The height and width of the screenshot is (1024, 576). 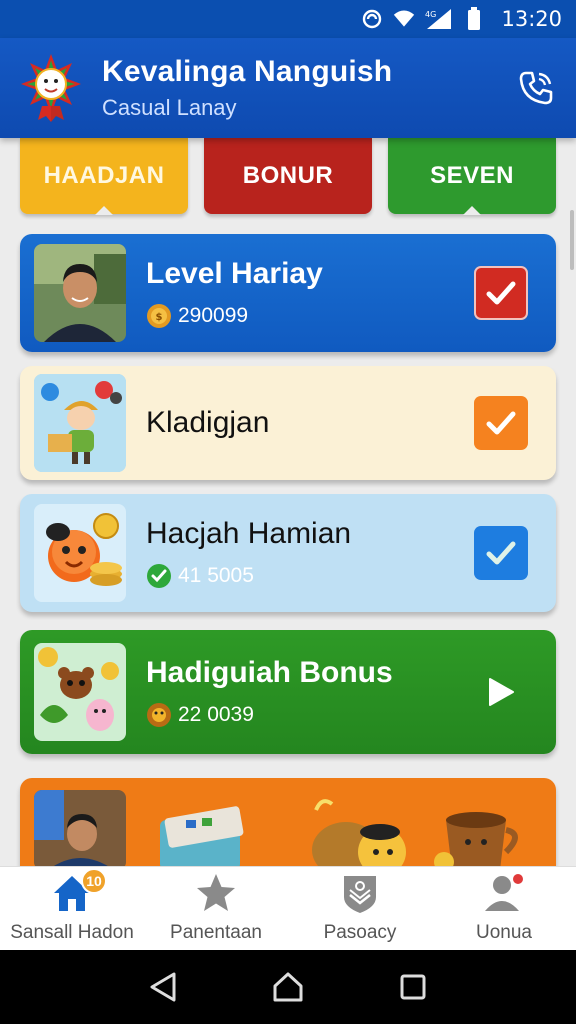 I want to click on nav-item-uonua: Uonua, so click(x=504, y=908).